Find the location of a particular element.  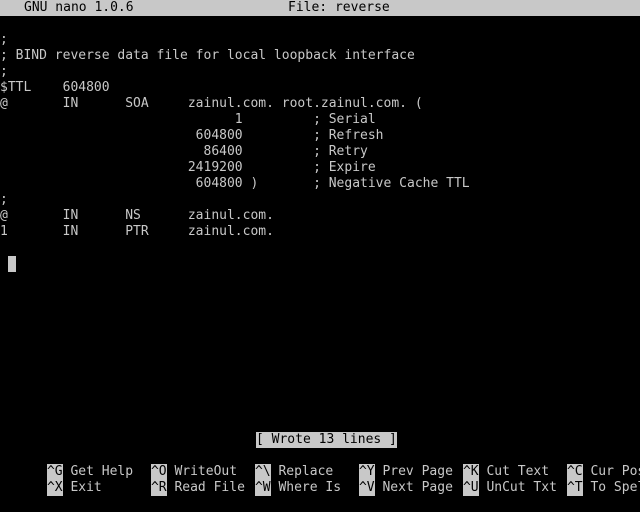

shortcut-to-spell: ^T To Spell is located at coordinates (580, 480).